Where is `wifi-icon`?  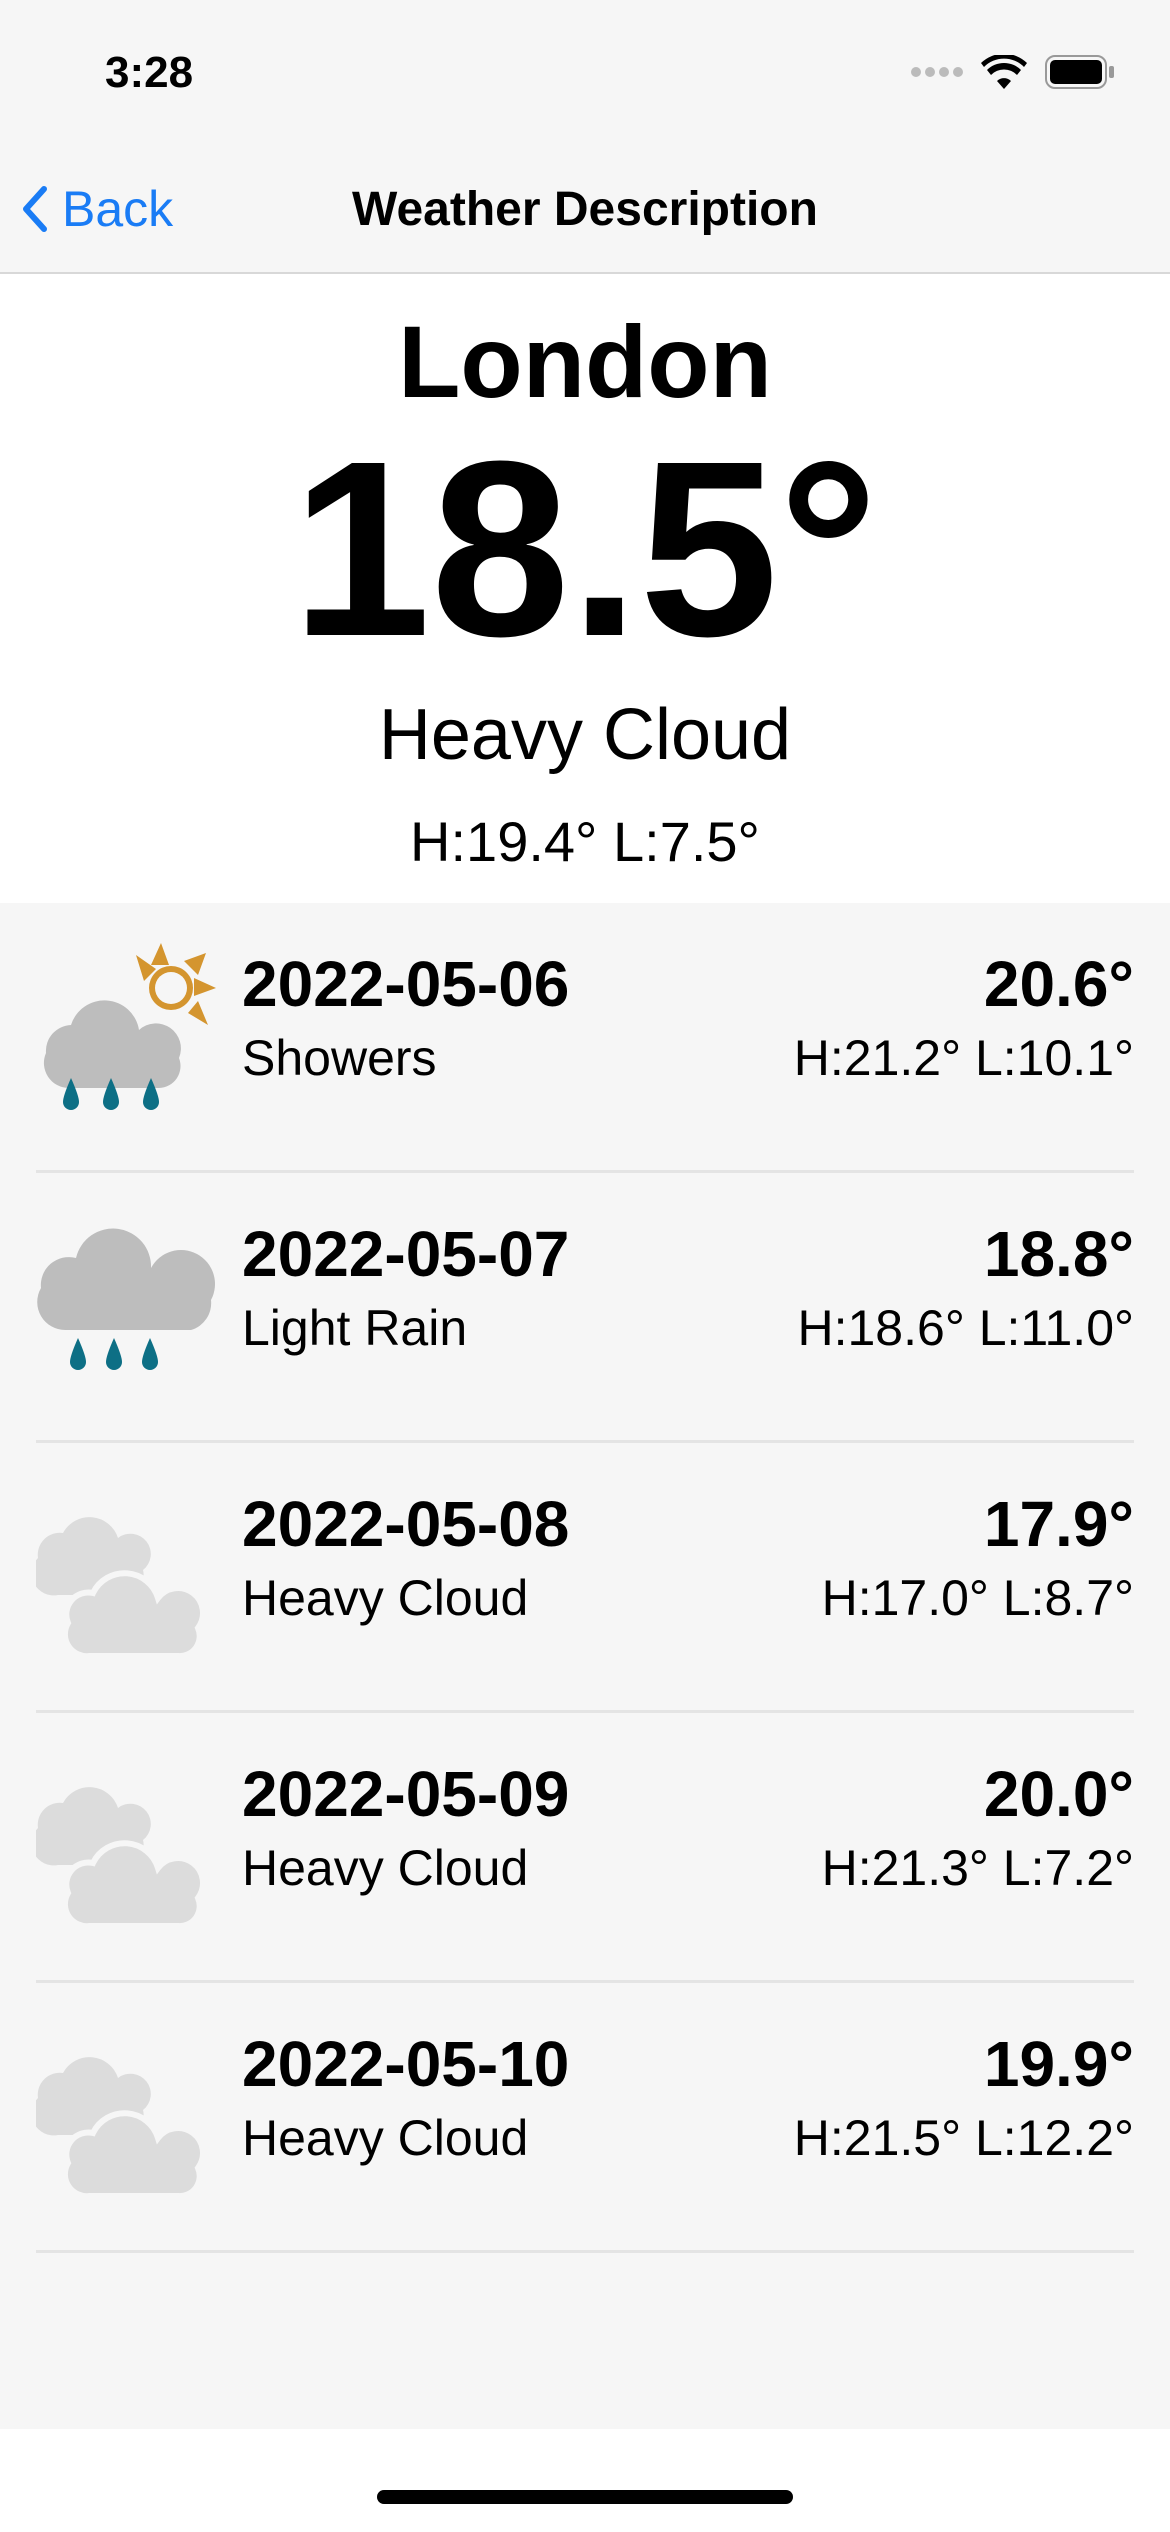
wifi-icon is located at coordinates (1004, 72).